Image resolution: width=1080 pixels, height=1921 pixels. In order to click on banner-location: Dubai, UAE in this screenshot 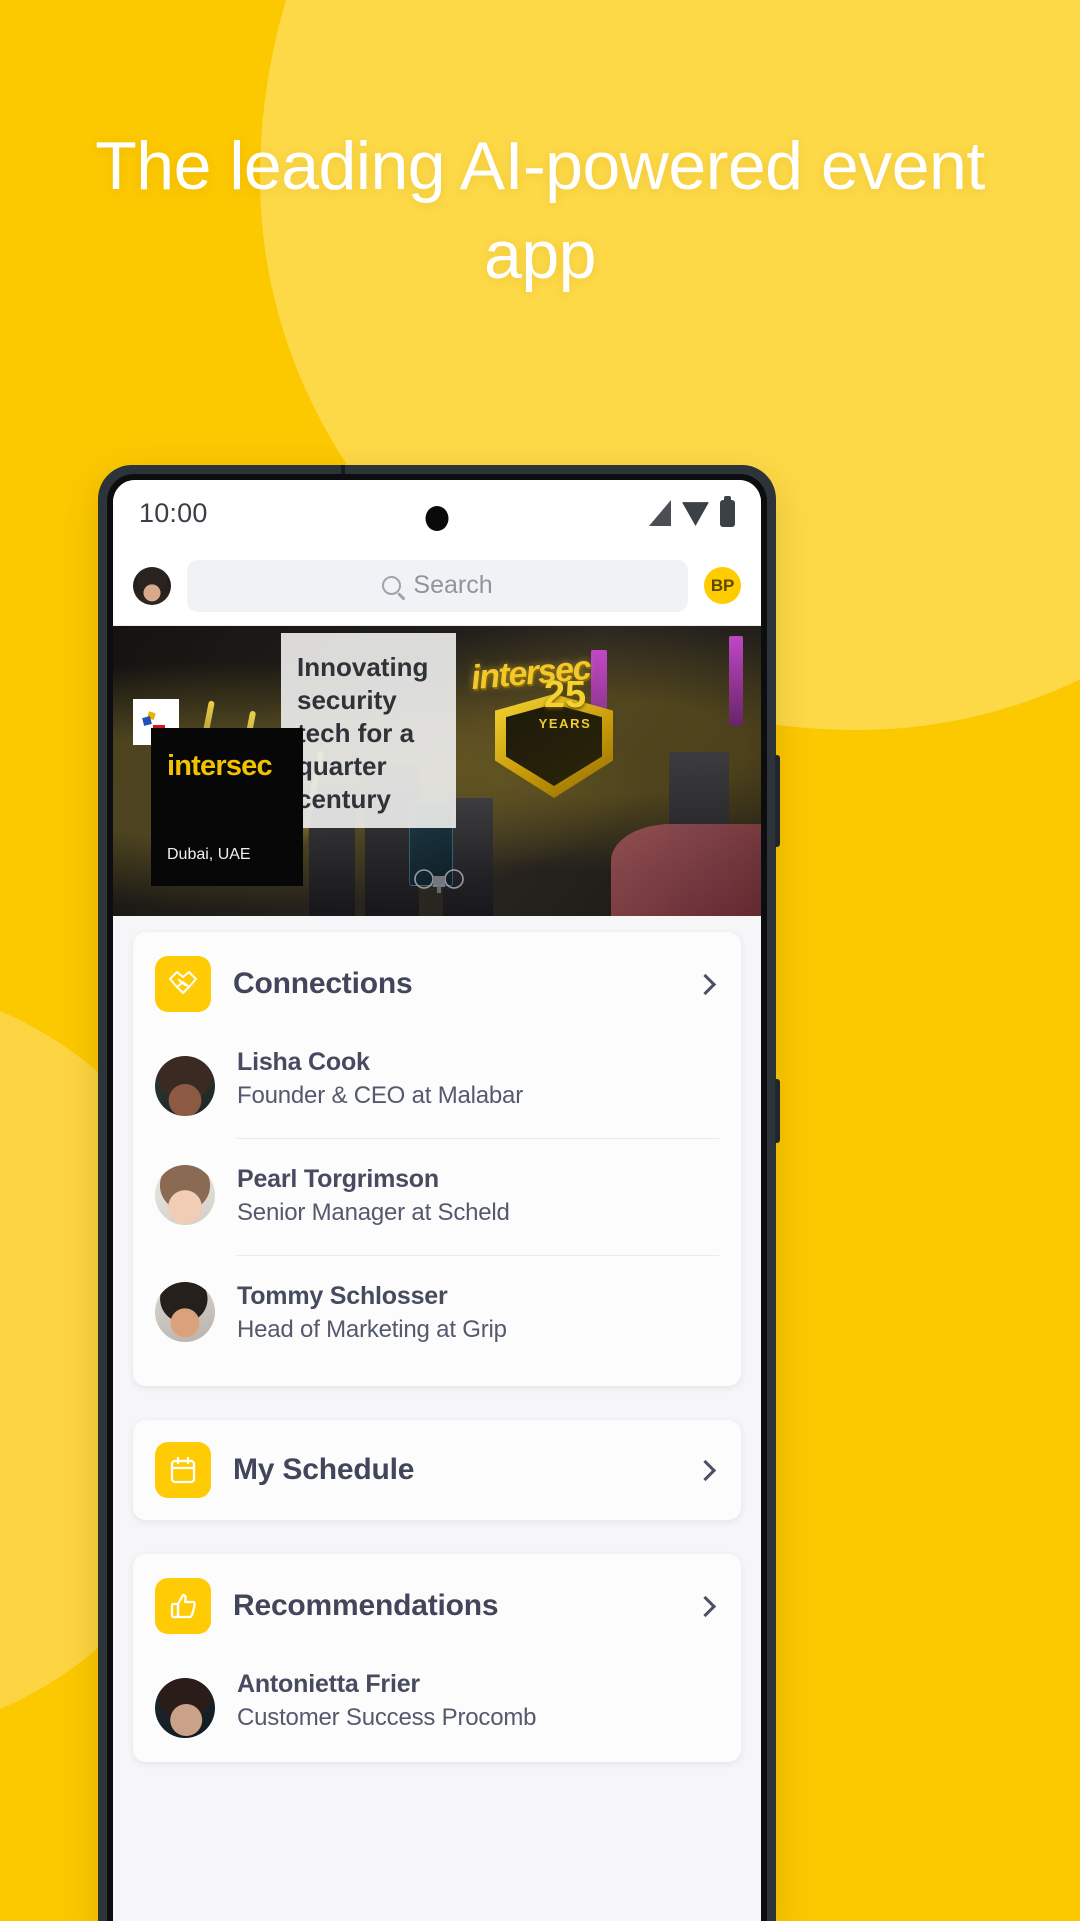, I will do `click(209, 854)`.